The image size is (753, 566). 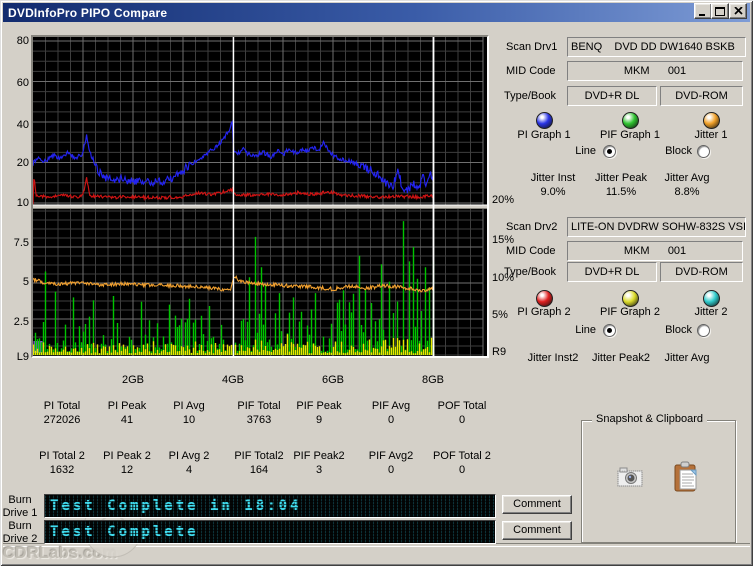 What do you see at coordinates (21, 322) in the screenshot?
I see `y-axis-label: 2.5` at bounding box center [21, 322].